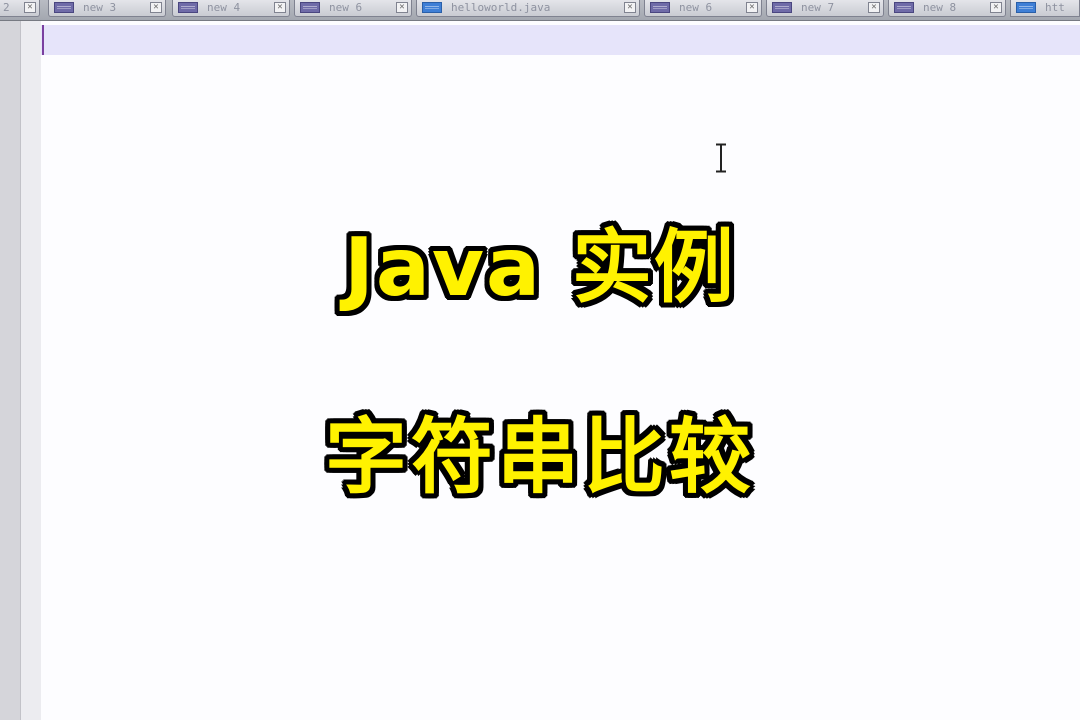  Describe the element at coordinates (224, 7) in the screenshot. I see `tab-label: new 4` at that location.